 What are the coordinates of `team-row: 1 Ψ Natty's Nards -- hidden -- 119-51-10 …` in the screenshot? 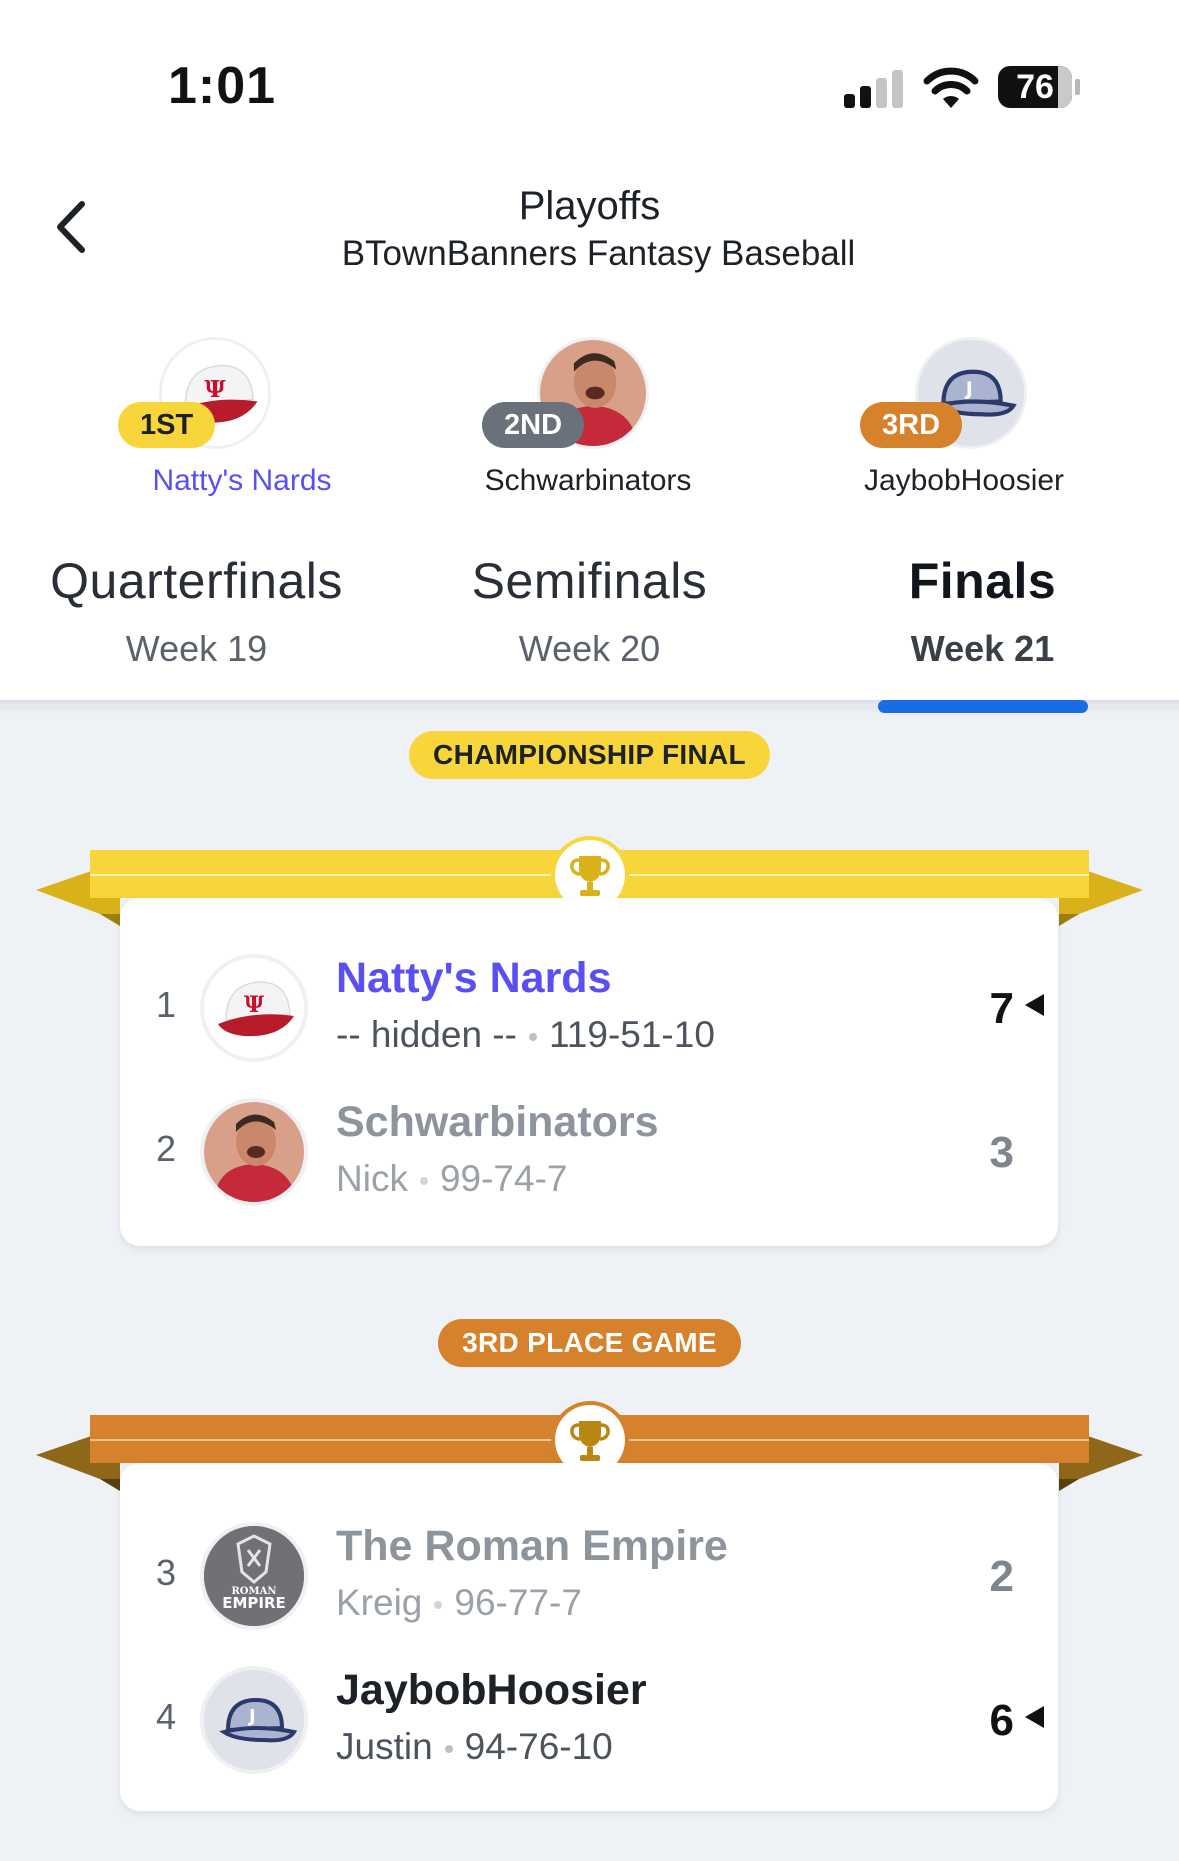 It's located at (589, 1008).